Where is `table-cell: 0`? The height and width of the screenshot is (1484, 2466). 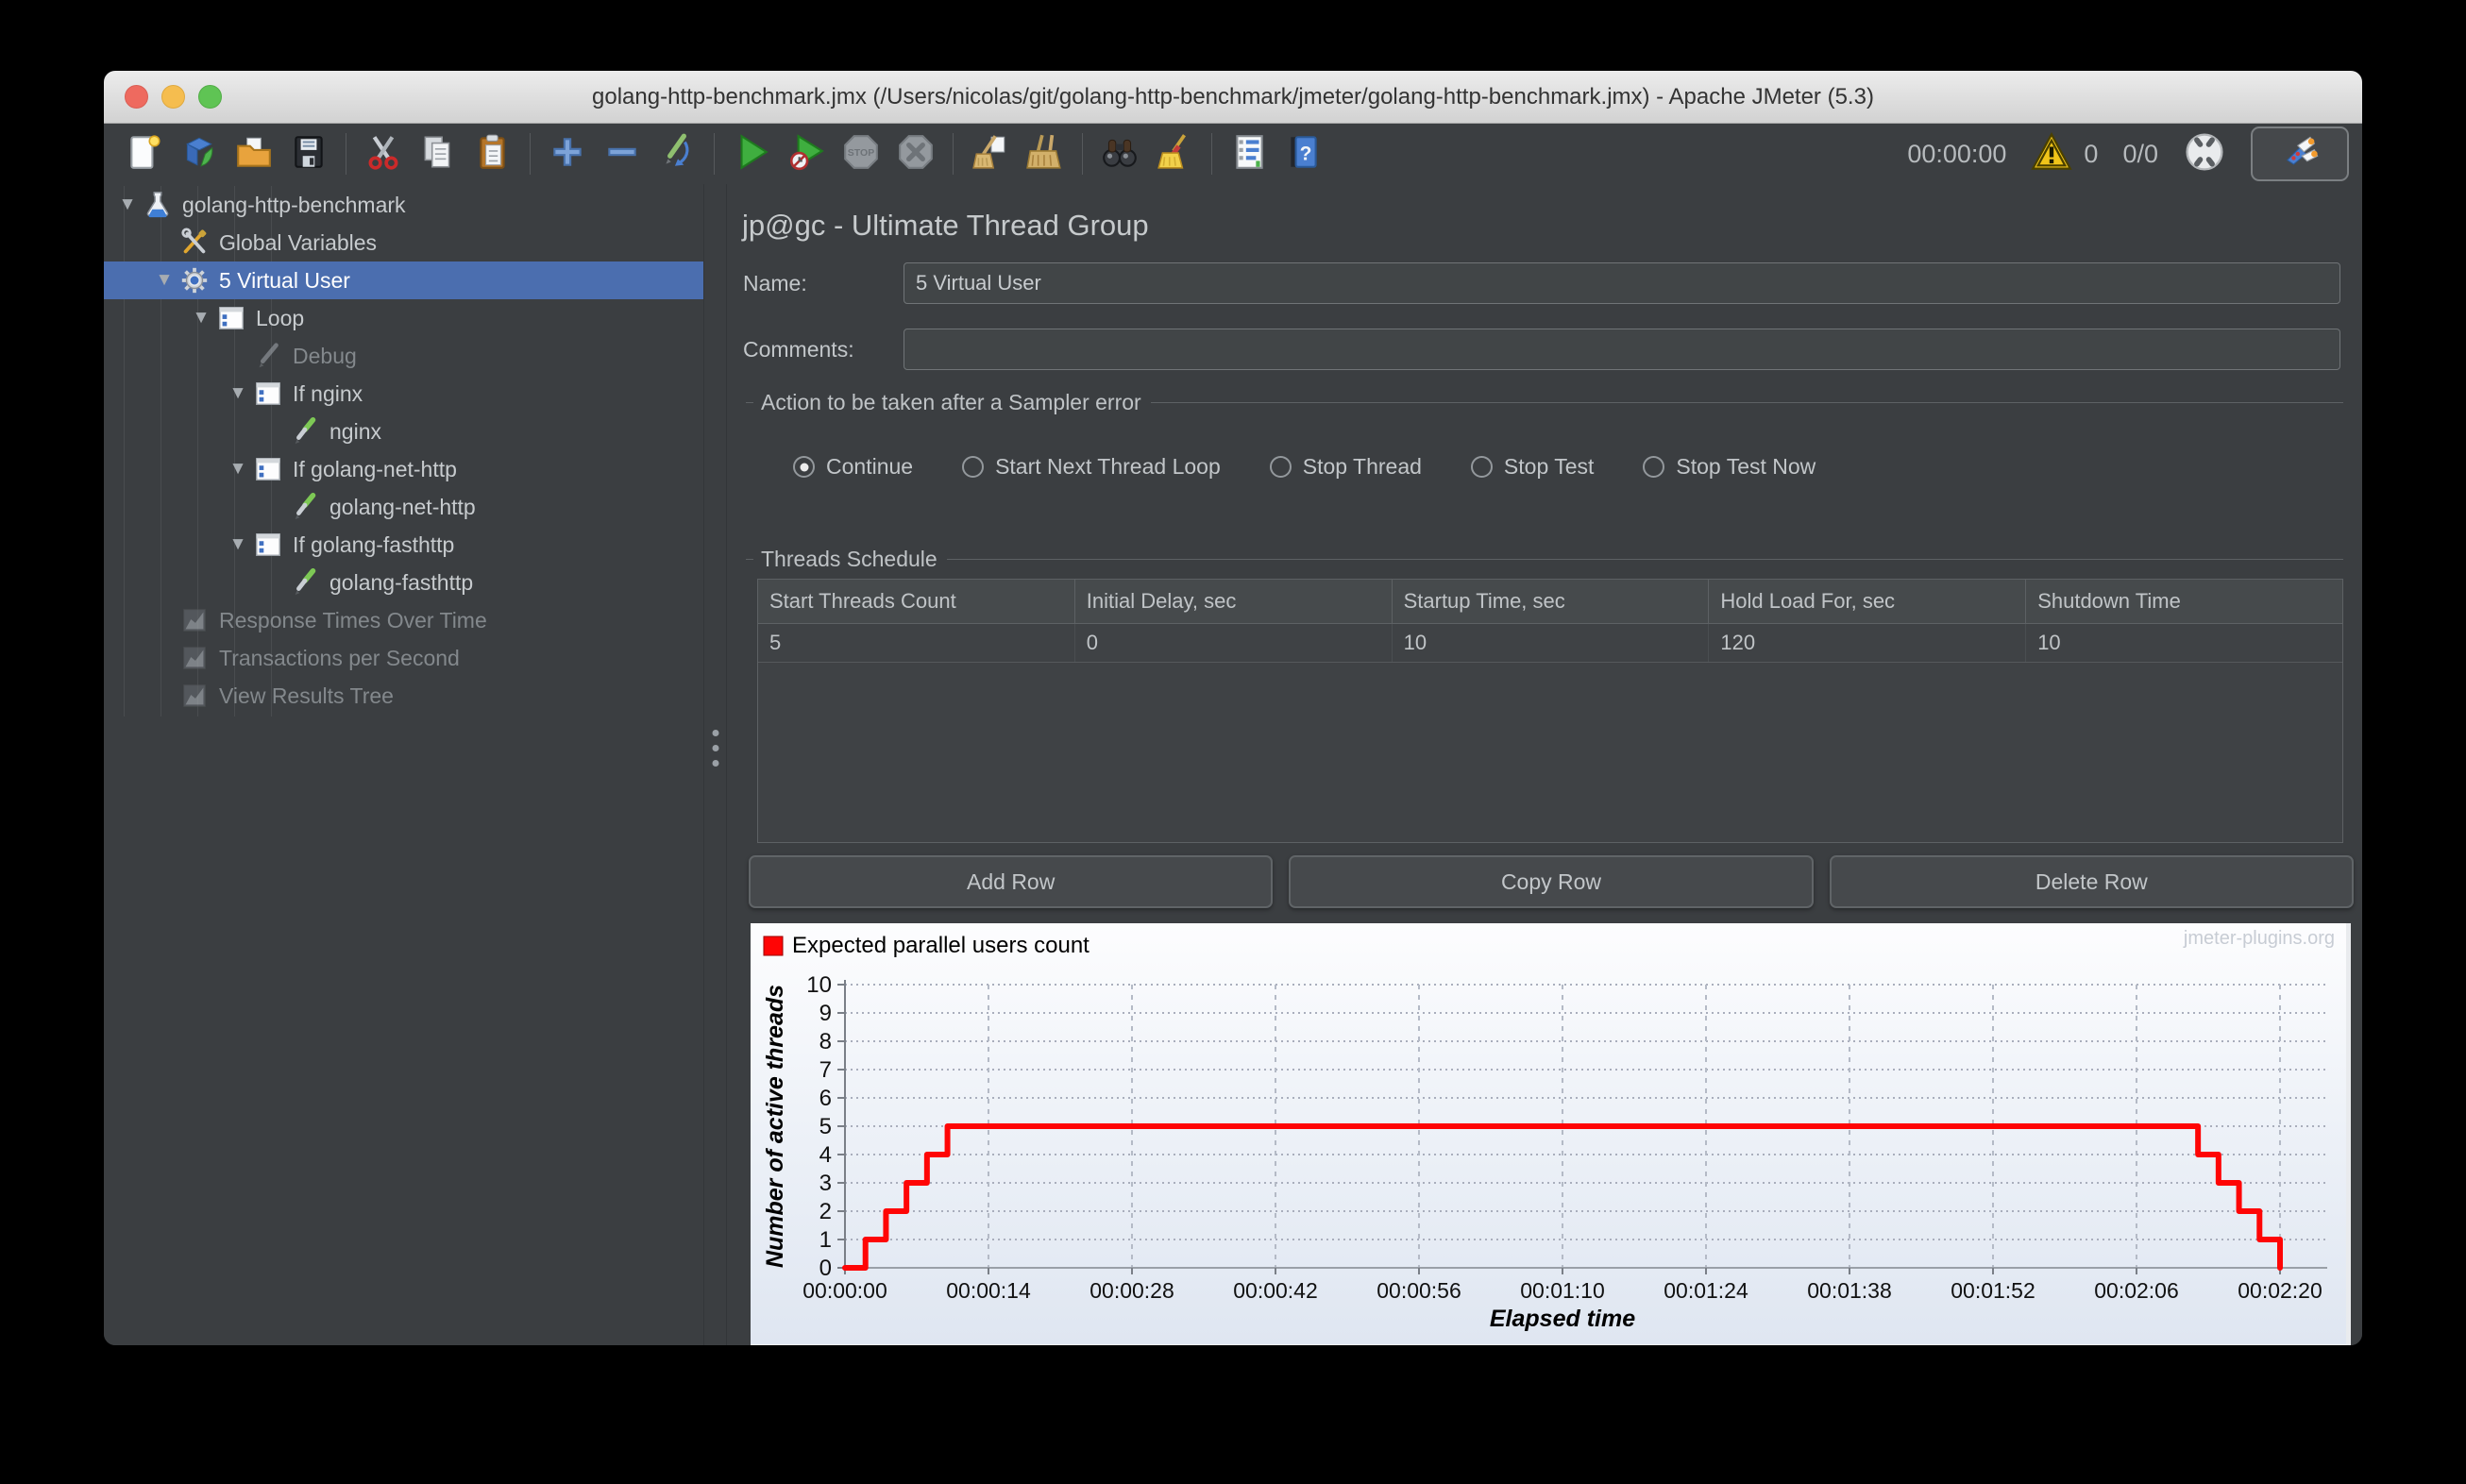
table-cell: 0 is located at coordinates (1234, 643).